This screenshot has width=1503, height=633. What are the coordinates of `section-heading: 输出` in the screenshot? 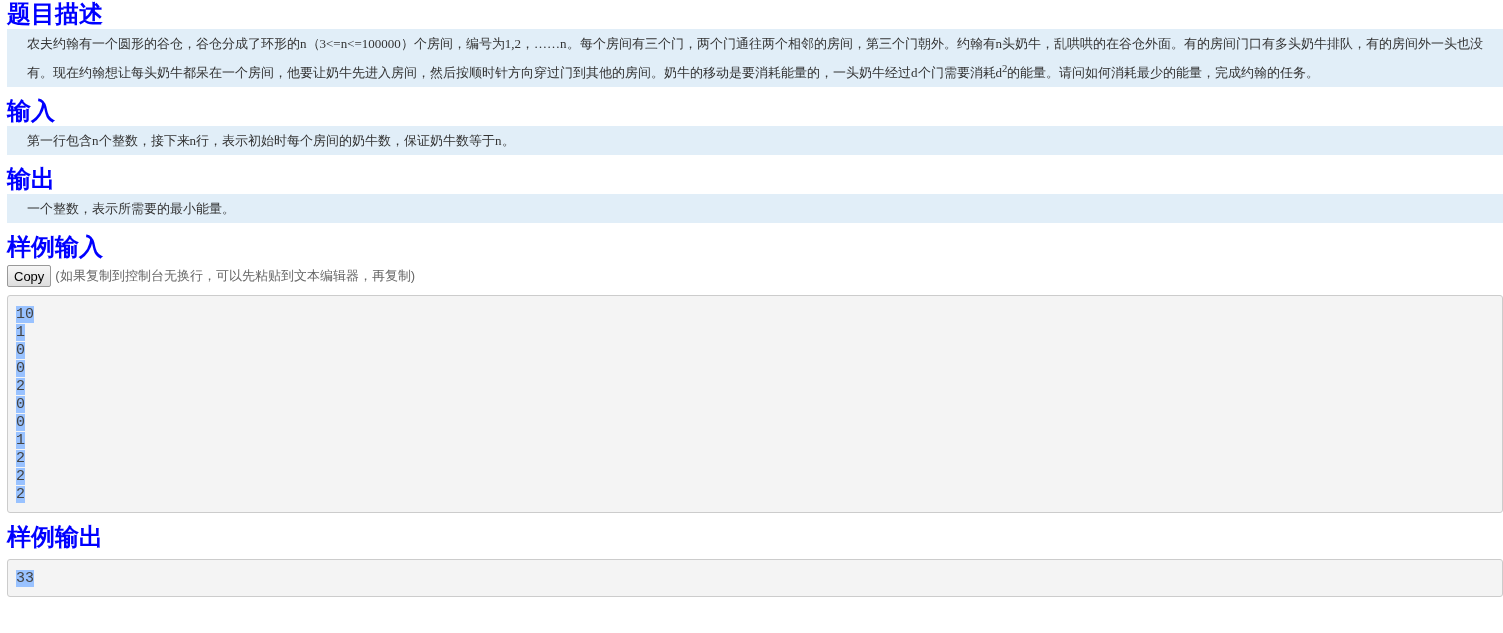 It's located at (31, 179).